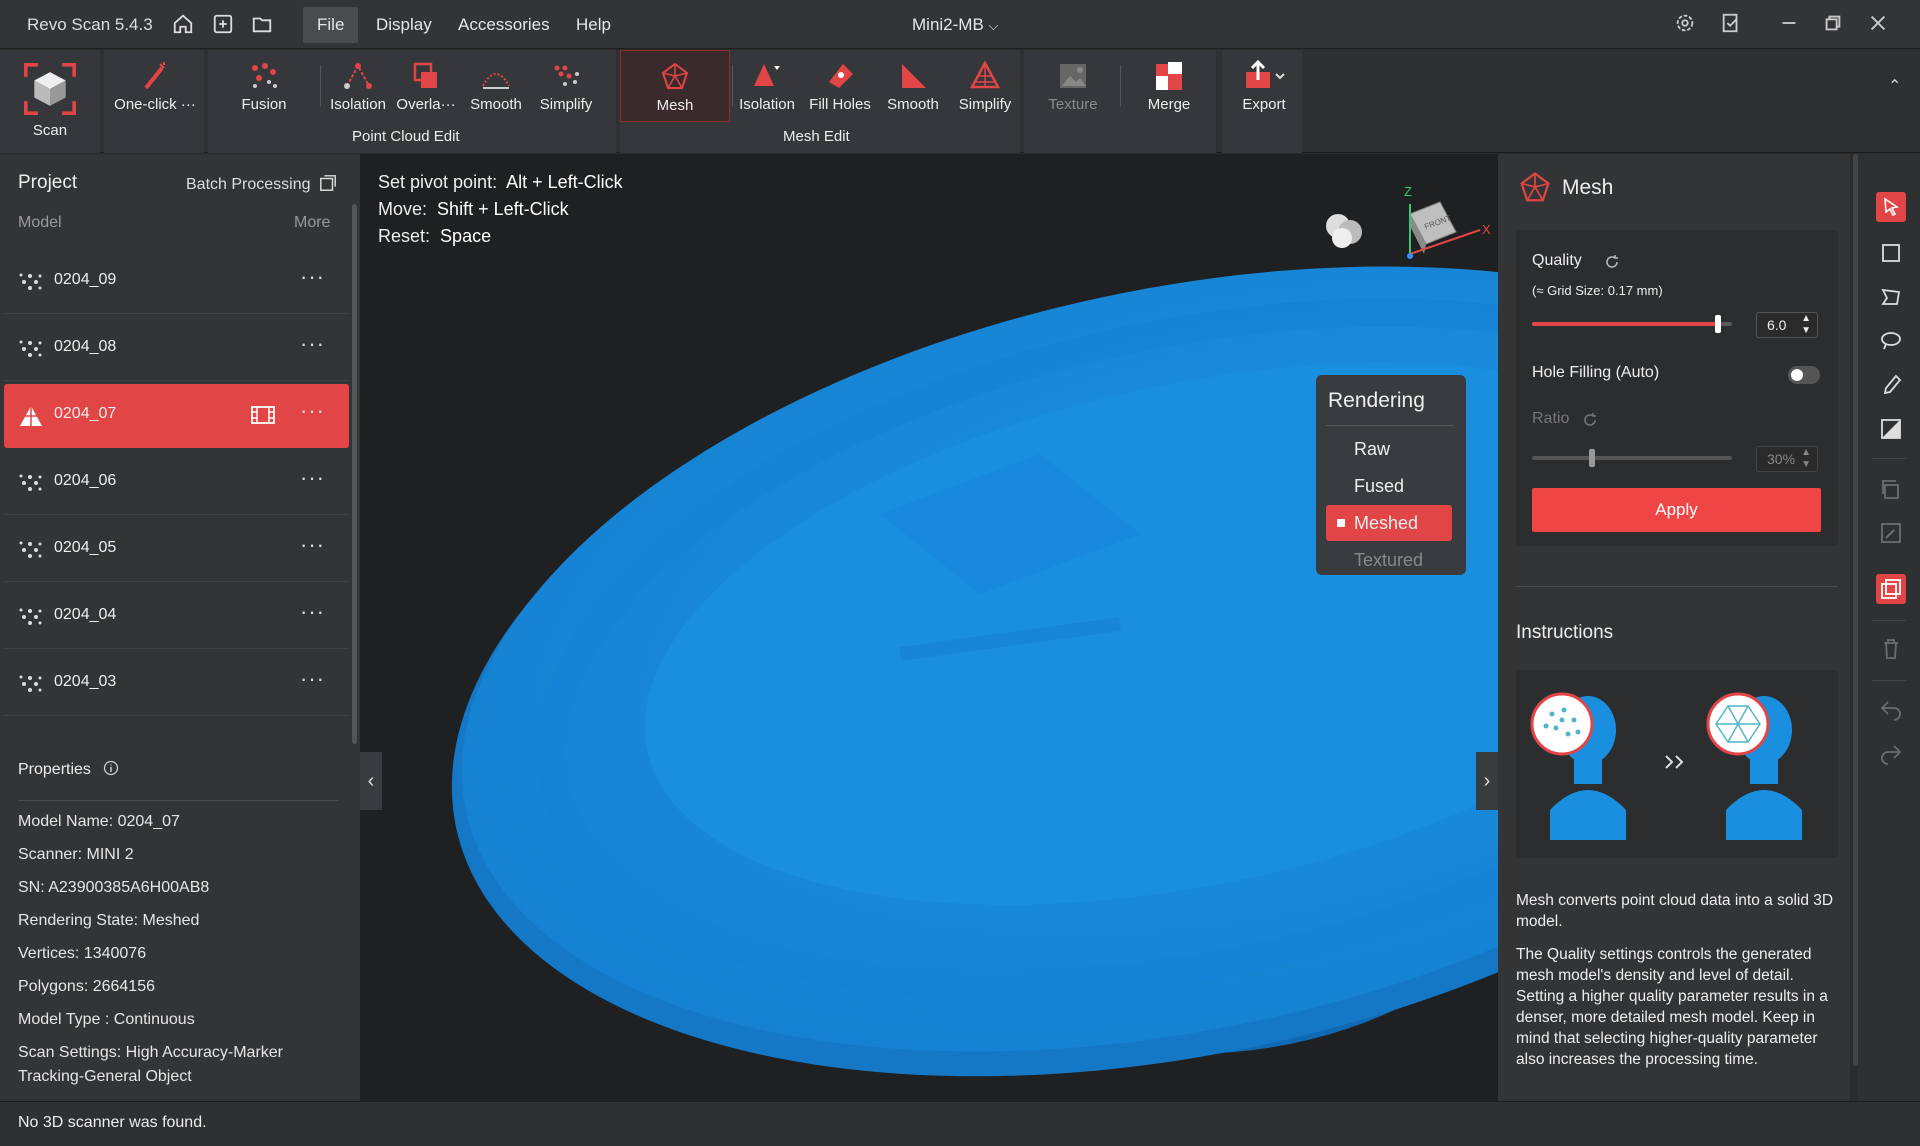  Describe the element at coordinates (106, 1019) in the screenshot. I see `prop-model-type: Model Type : Continuous` at that location.